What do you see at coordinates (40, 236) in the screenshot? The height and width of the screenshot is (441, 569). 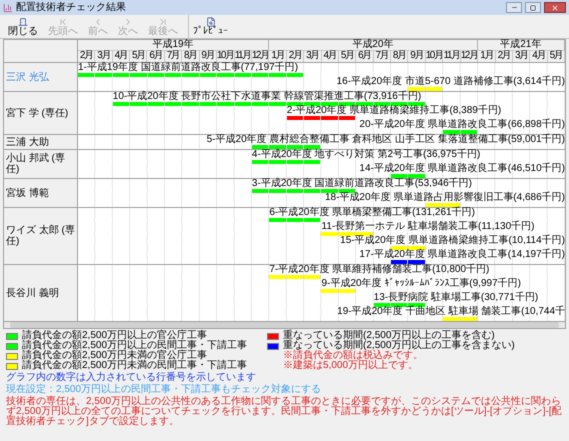 I see `person-name: ワイズ 太郎 (専任)` at bounding box center [40, 236].